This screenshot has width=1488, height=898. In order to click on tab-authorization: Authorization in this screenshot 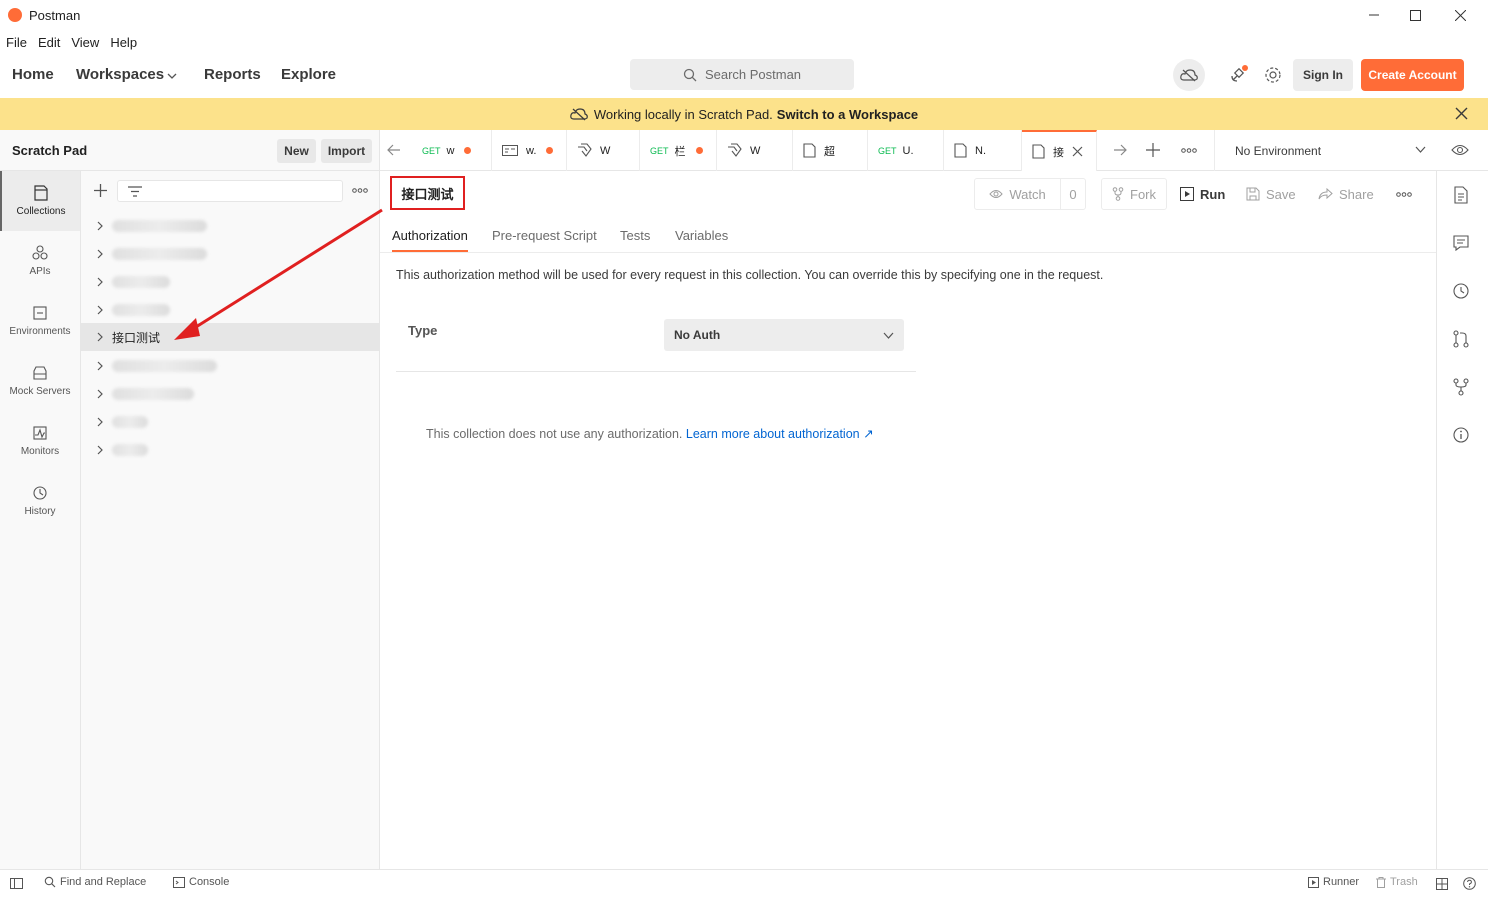, I will do `click(430, 235)`.